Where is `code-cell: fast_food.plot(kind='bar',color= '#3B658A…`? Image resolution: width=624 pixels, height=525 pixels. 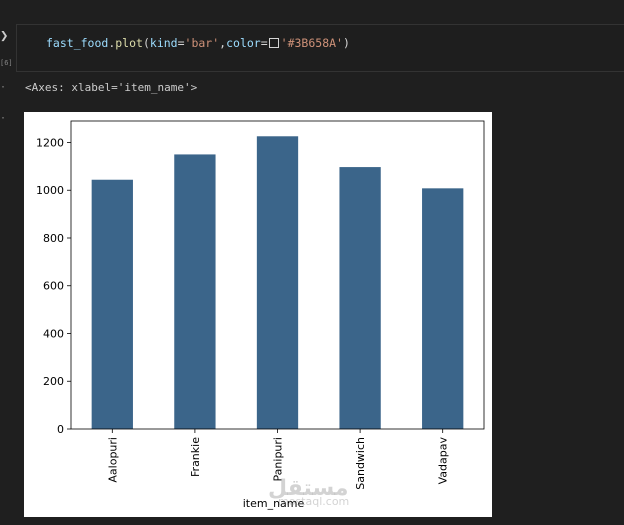 code-cell: fast_food.plot(kind='bar',color= '#3B658A… is located at coordinates (320, 48).